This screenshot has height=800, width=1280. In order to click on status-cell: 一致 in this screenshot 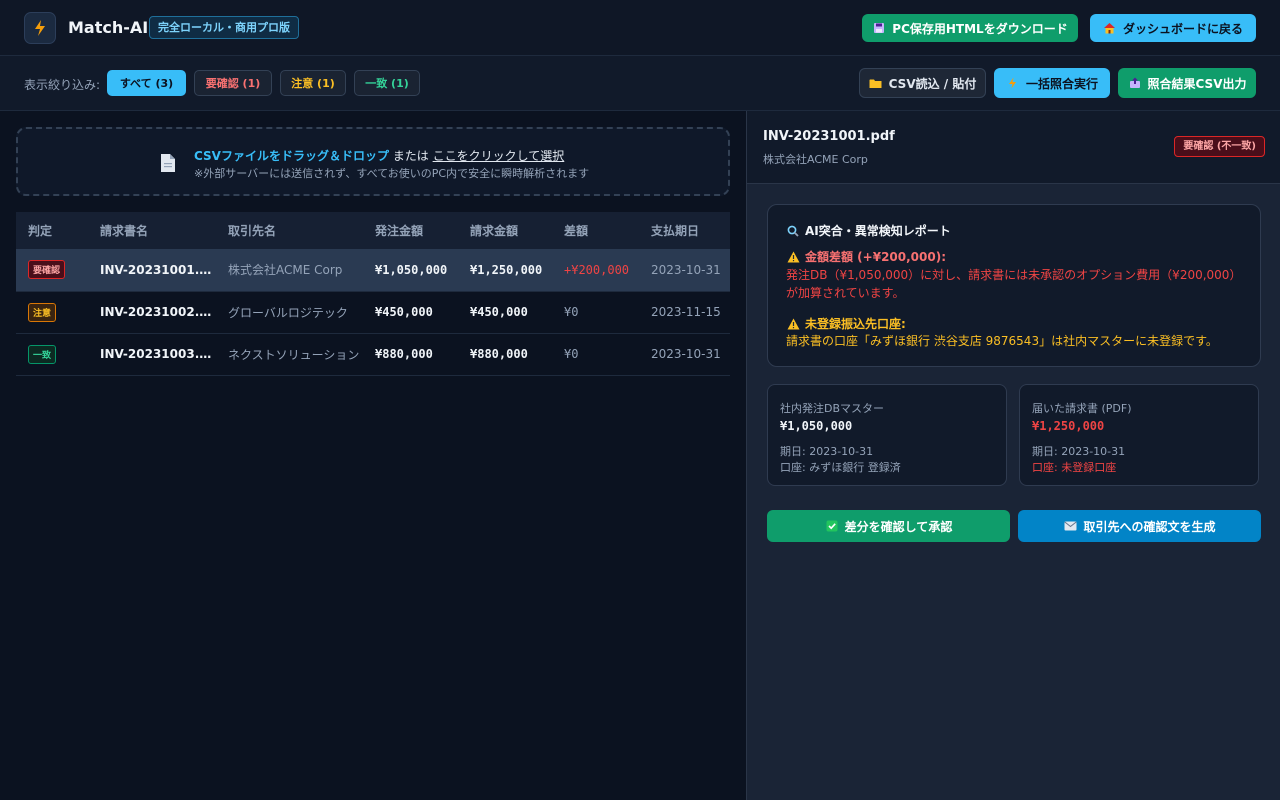, I will do `click(52, 354)`.